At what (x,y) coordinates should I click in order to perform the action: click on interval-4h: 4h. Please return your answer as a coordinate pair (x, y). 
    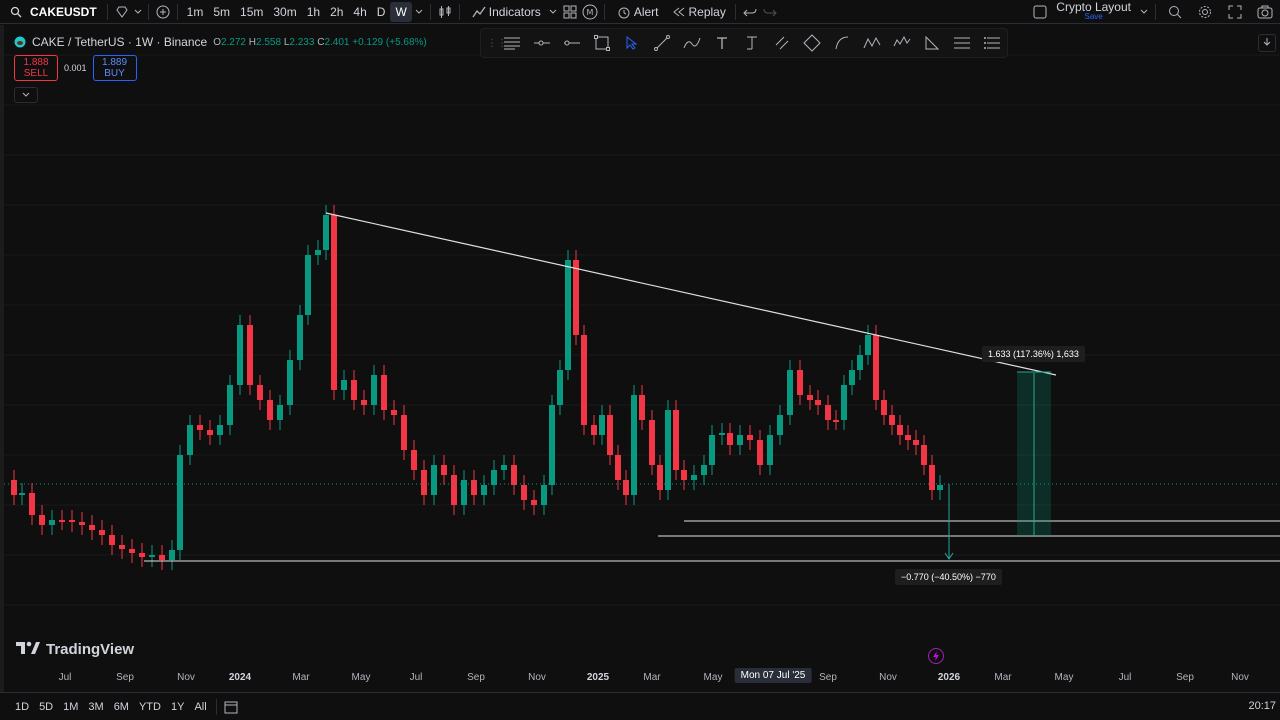
    Looking at the image, I should click on (359, 12).